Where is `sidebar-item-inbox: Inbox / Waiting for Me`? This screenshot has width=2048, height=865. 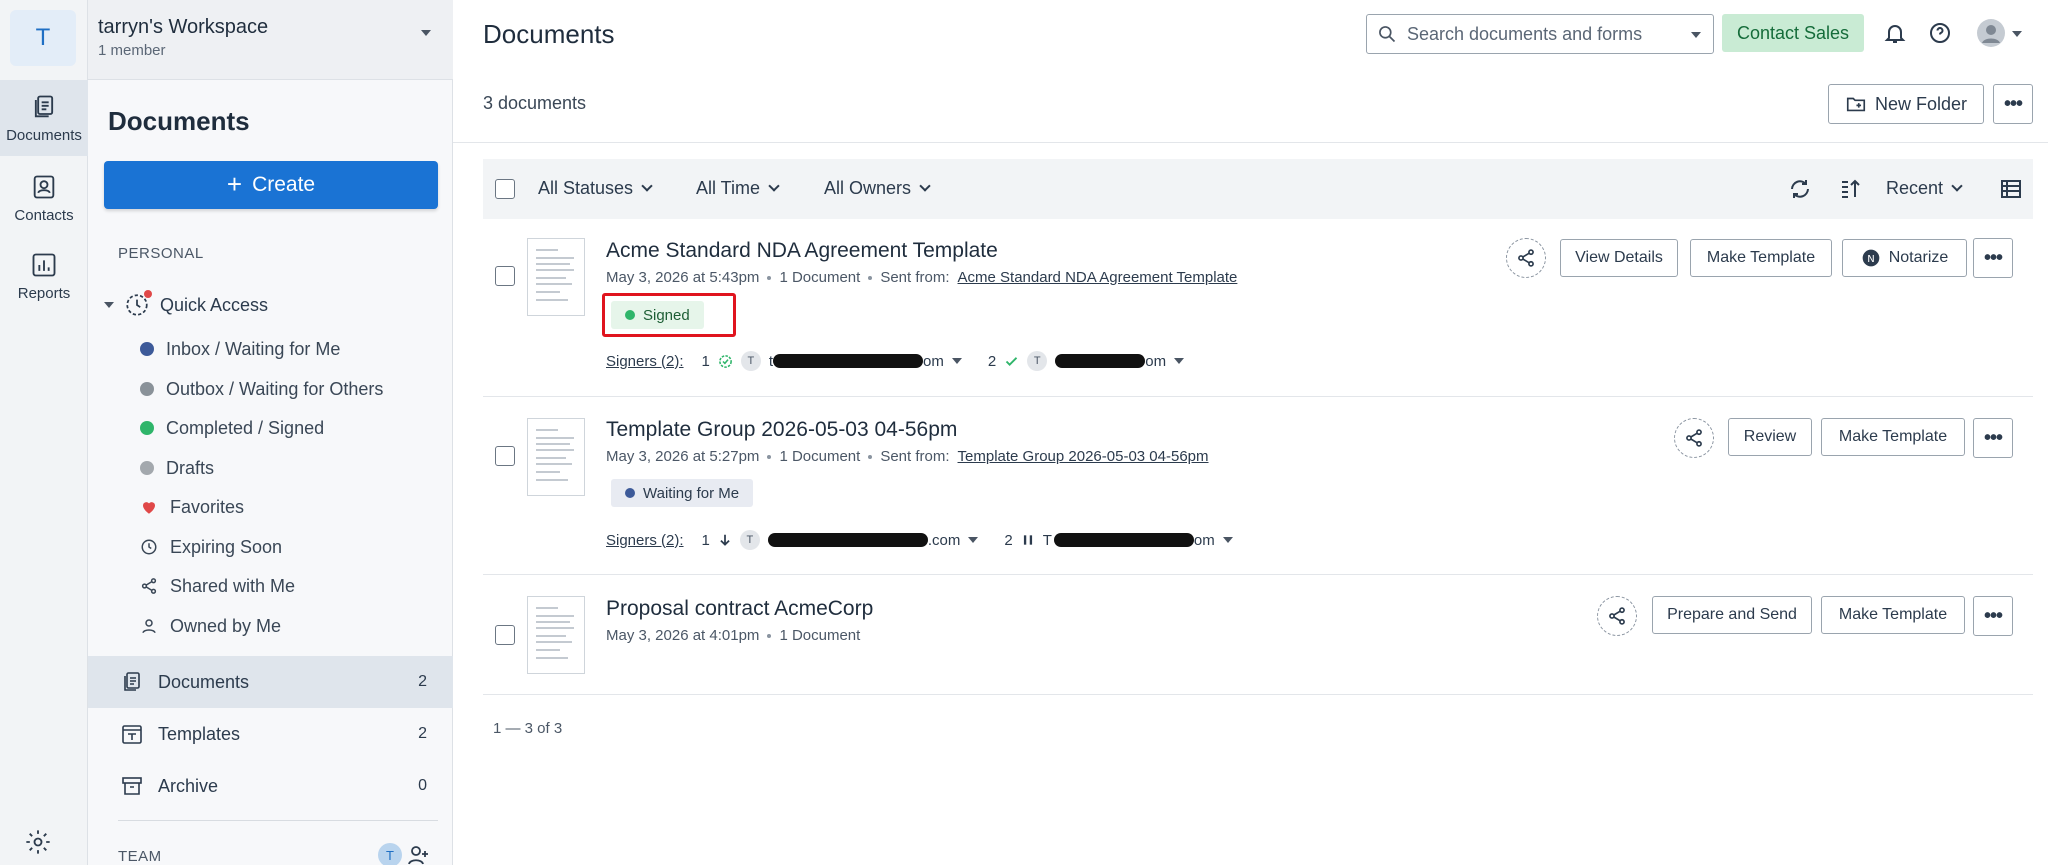
sidebar-item-inbox: Inbox / Waiting for Me is located at coordinates (240, 349).